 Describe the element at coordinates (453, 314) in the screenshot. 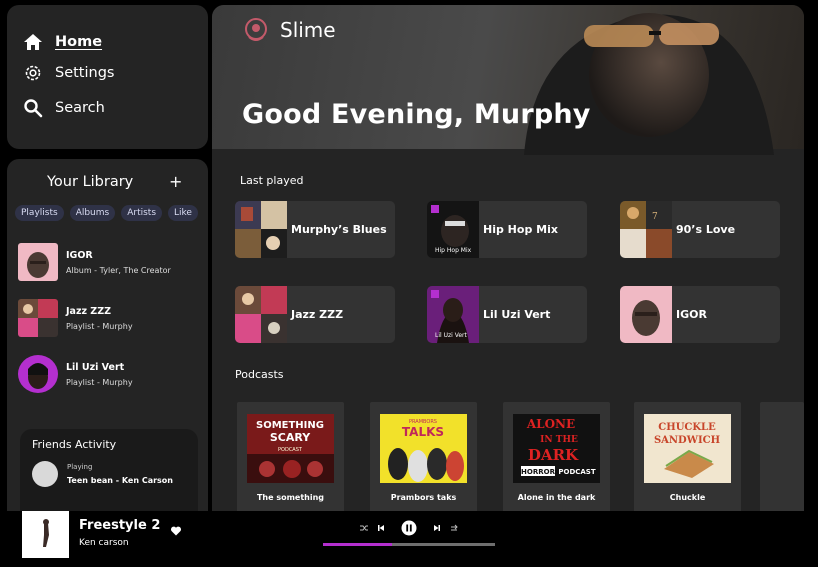

I see `lil-uzi-vert-cover: Lil Uzi Vert` at that location.